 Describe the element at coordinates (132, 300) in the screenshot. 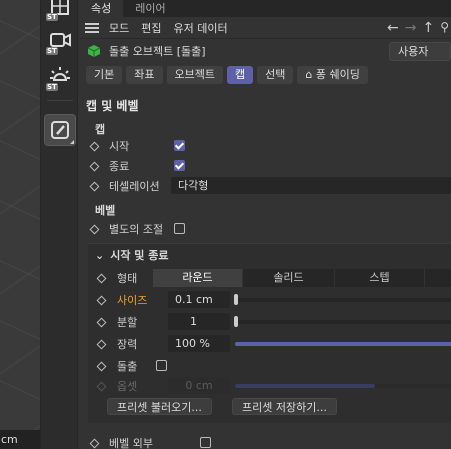

I see `size-label: 사이즈` at that location.